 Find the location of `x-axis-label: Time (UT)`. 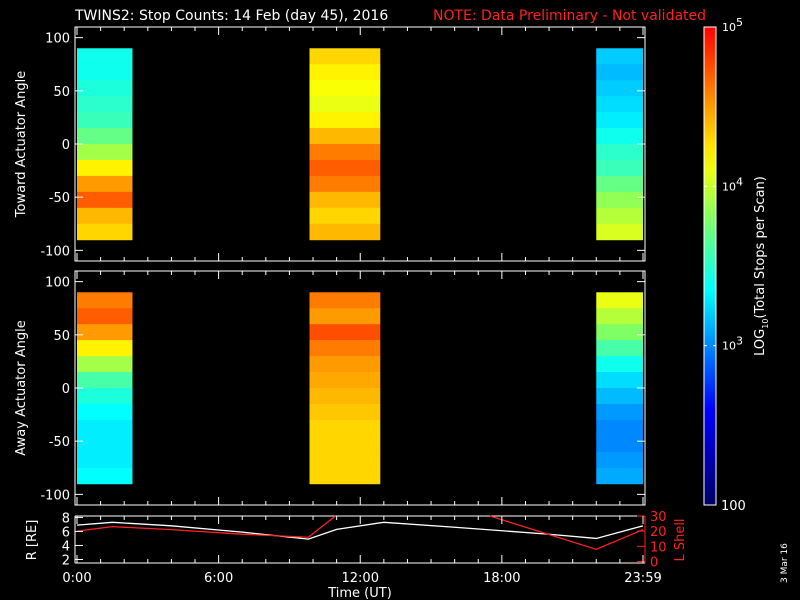

x-axis-label: Time (UT) is located at coordinates (359, 593).